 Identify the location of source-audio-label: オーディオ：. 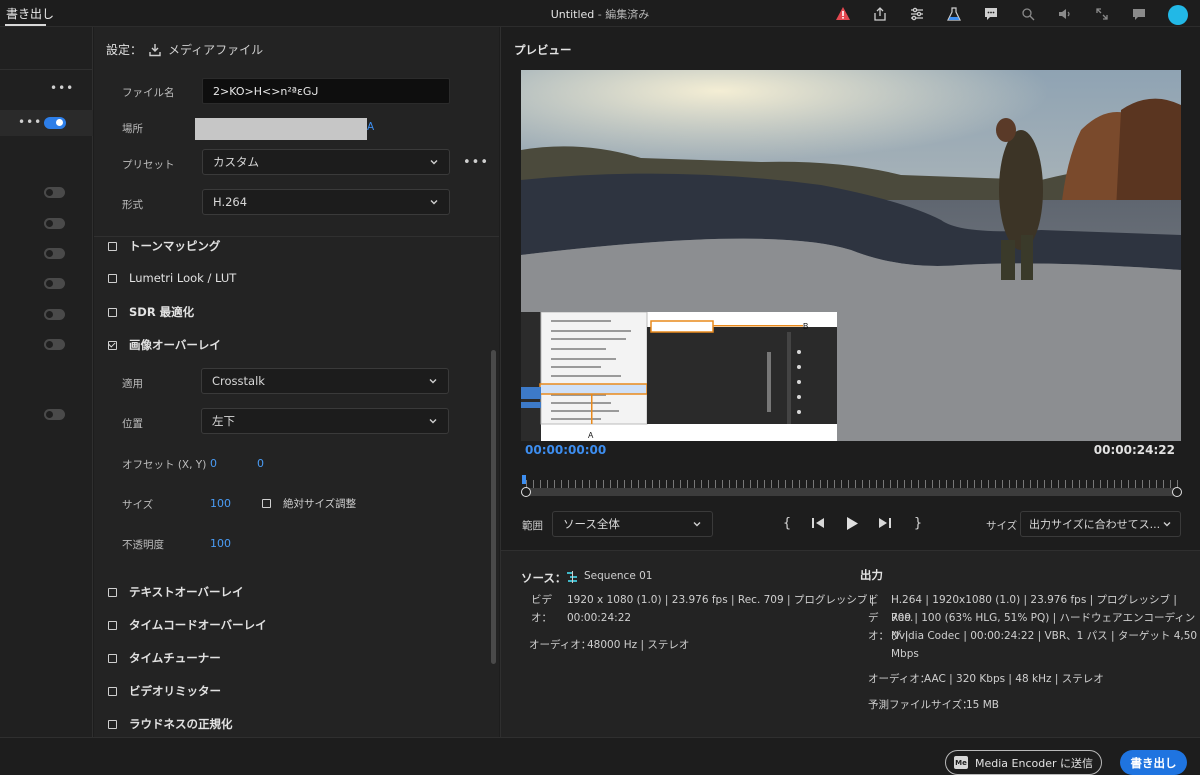
(560, 645).